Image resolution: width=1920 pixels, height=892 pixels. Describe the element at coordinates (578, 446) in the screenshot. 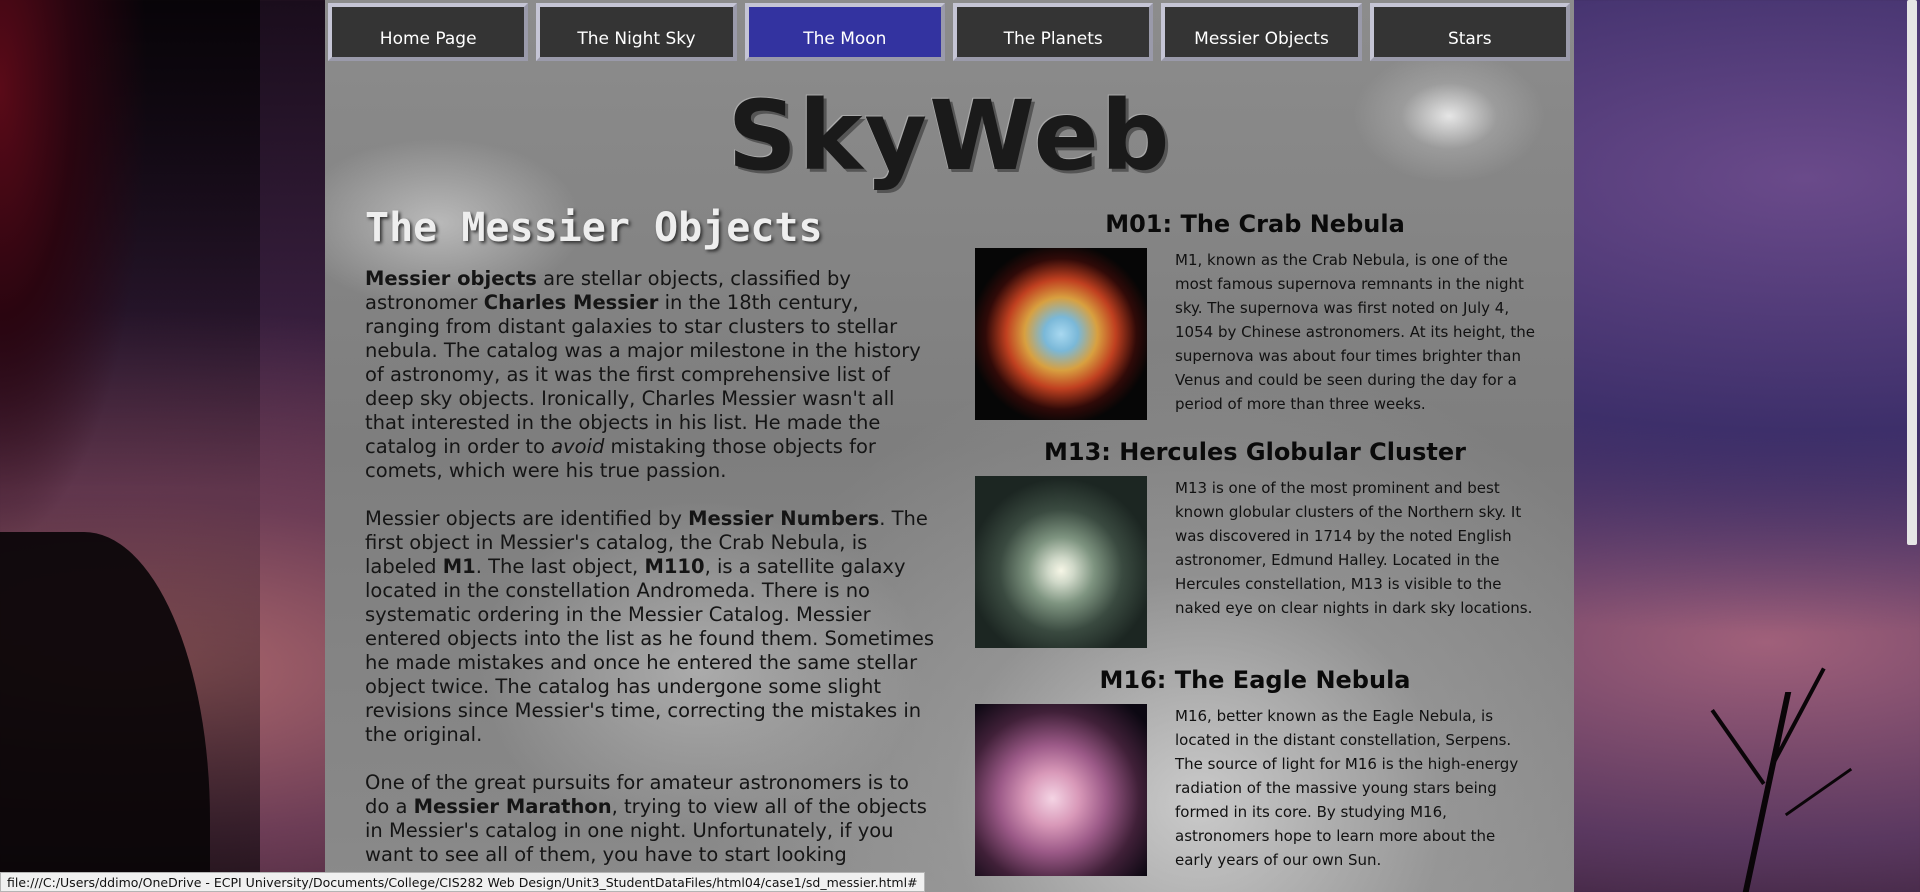

I see `italic-text: avoid` at that location.